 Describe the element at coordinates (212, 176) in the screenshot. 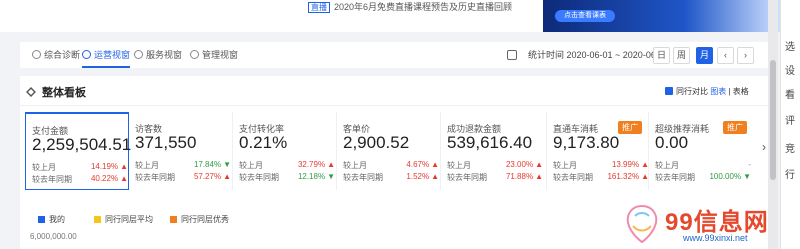

I see `metric-yoy-pct: 57.27% ▲` at that location.